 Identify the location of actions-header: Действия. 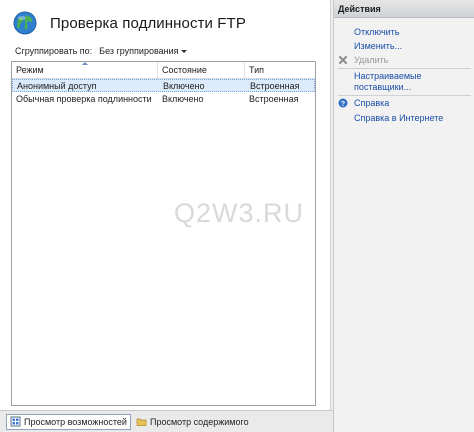
(404, 9).